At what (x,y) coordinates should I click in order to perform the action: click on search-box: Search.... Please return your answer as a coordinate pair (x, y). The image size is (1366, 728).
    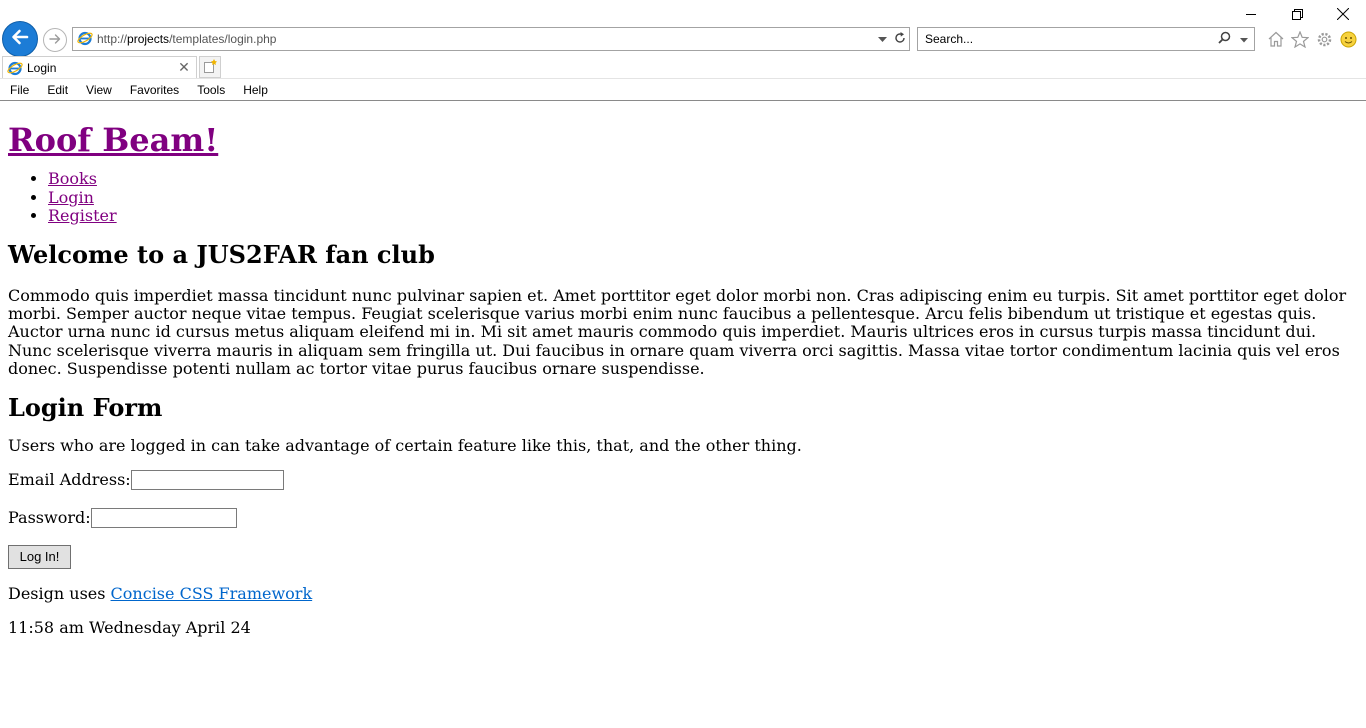
    Looking at the image, I should click on (1086, 39).